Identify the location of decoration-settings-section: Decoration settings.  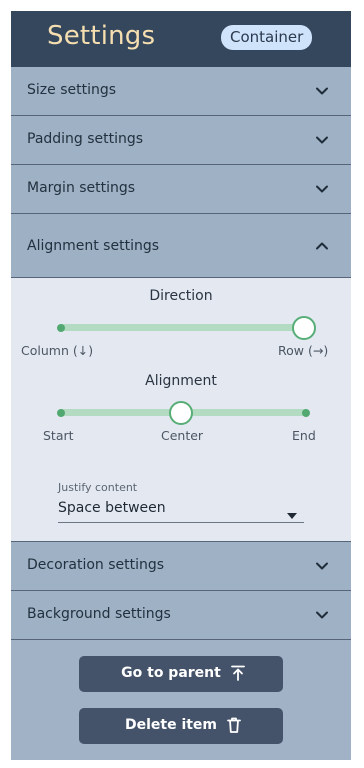
(181, 566).